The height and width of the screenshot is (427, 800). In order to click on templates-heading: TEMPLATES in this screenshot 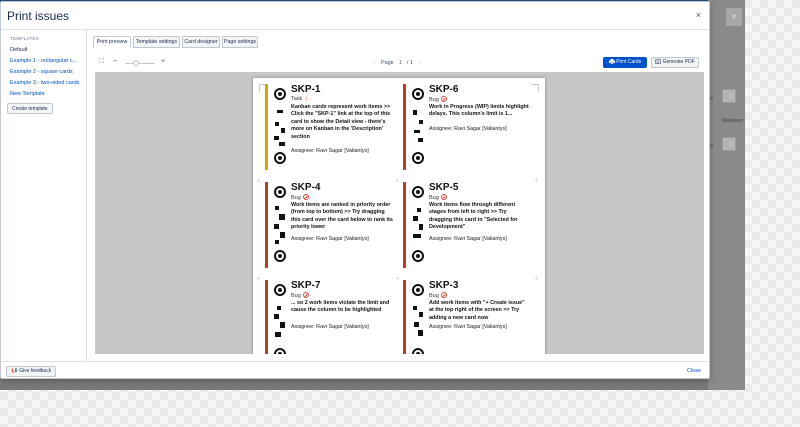, I will do `click(25, 38)`.